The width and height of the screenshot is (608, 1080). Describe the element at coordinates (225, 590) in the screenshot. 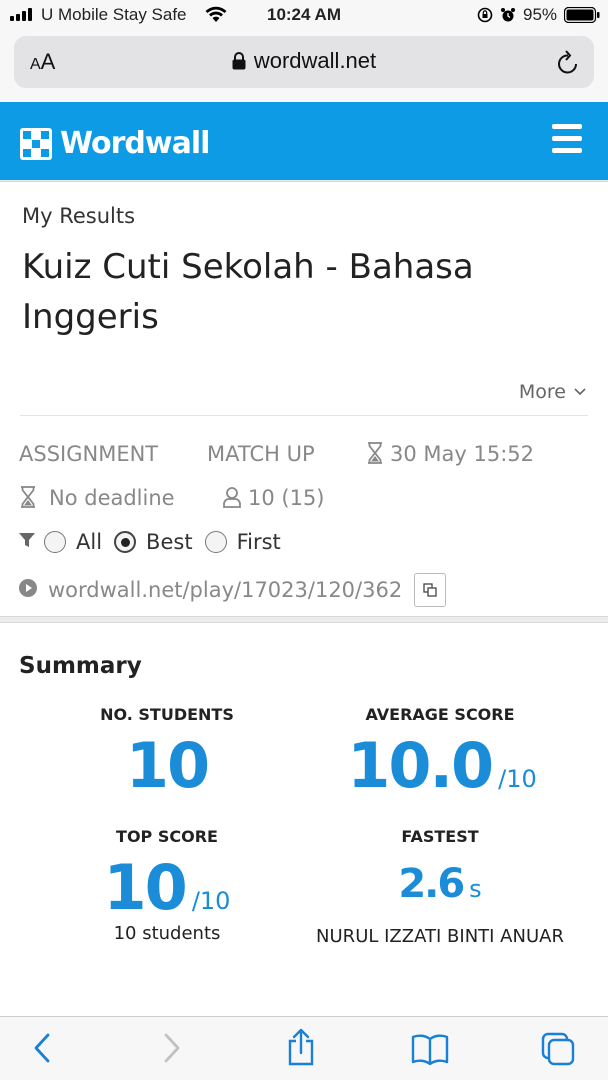

I see `share-link: wordwall.net/play/17023/120/362` at that location.